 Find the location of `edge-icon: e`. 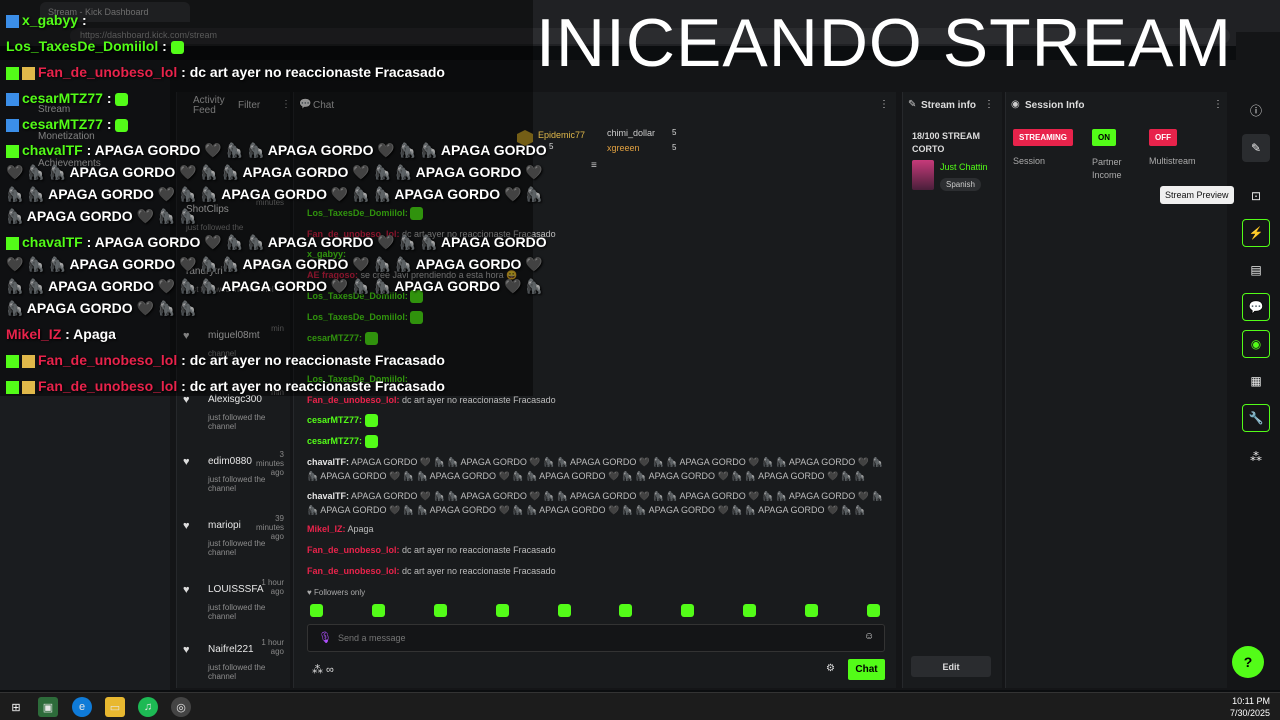

edge-icon: e is located at coordinates (82, 707).